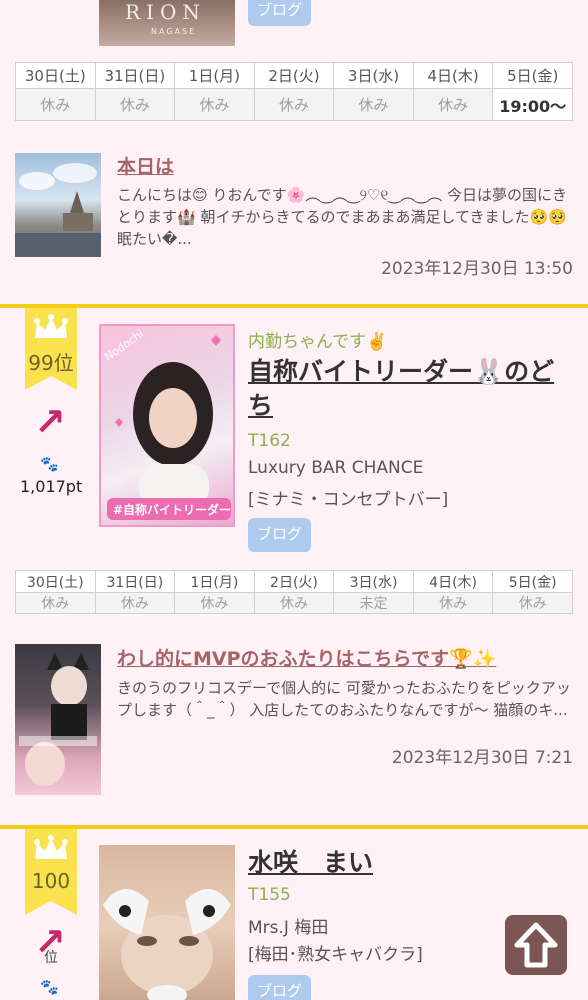  What do you see at coordinates (51, 349) in the screenshot?
I see `rank-badge: 99位` at bounding box center [51, 349].